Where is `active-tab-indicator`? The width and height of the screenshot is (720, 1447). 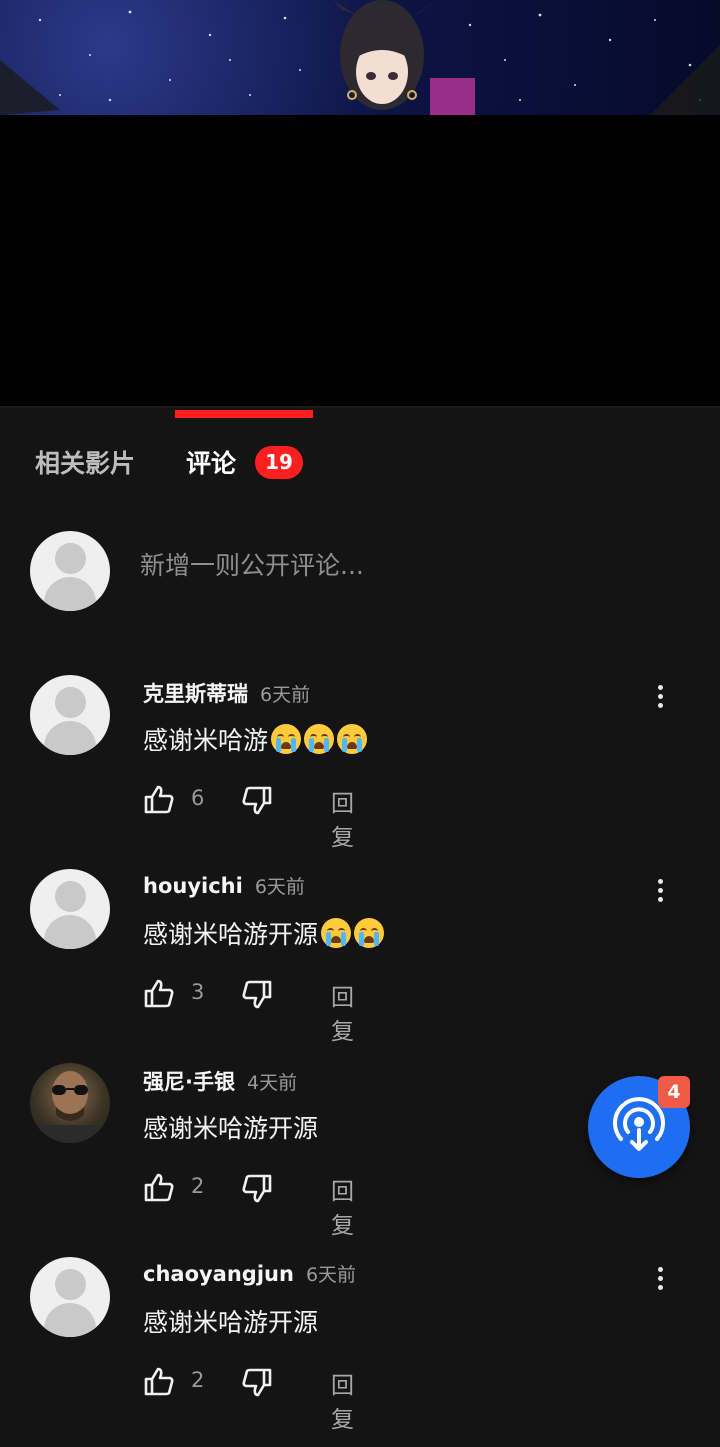 active-tab-indicator is located at coordinates (244, 414).